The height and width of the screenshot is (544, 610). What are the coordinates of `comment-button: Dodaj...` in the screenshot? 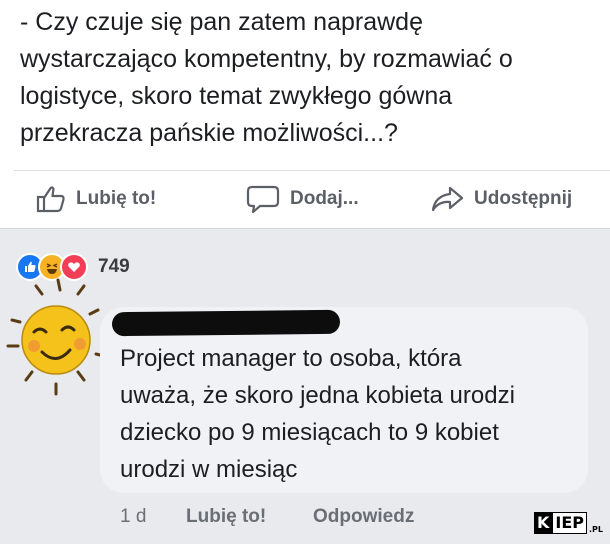 It's located at (302, 199).